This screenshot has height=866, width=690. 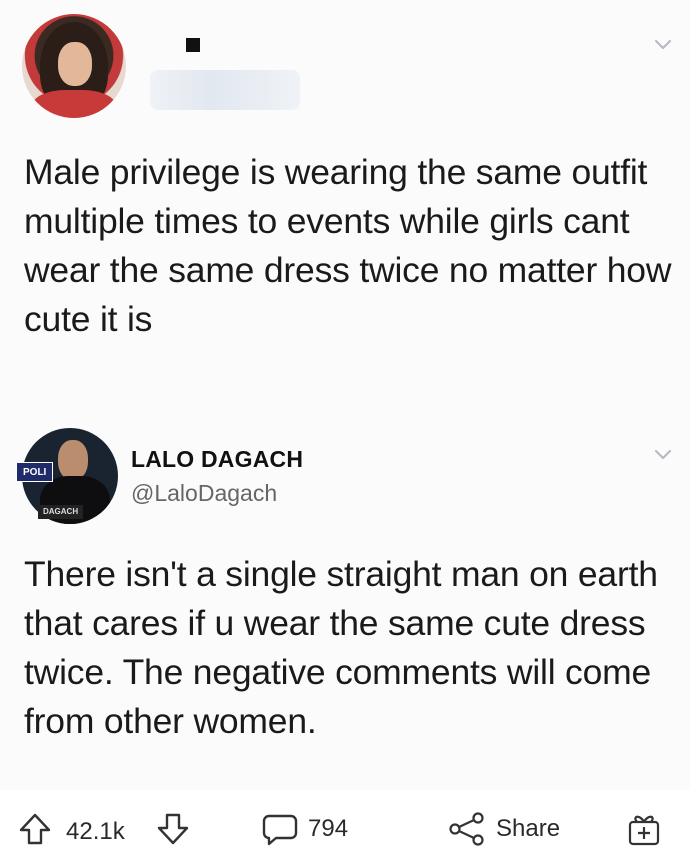 What do you see at coordinates (328, 828) in the screenshot?
I see `comments-count: 794` at bounding box center [328, 828].